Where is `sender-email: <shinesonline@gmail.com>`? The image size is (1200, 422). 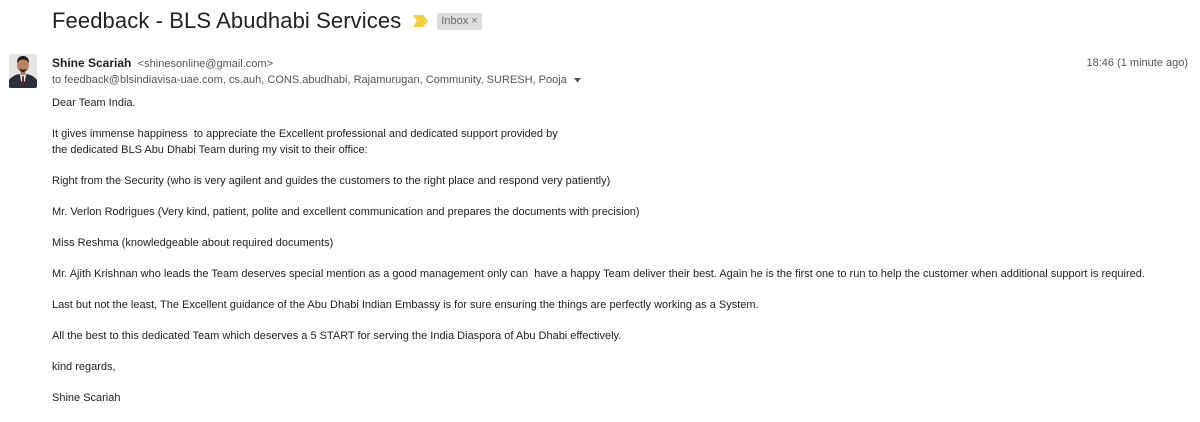 sender-email: <shinesonline@gmail.com> is located at coordinates (205, 64).